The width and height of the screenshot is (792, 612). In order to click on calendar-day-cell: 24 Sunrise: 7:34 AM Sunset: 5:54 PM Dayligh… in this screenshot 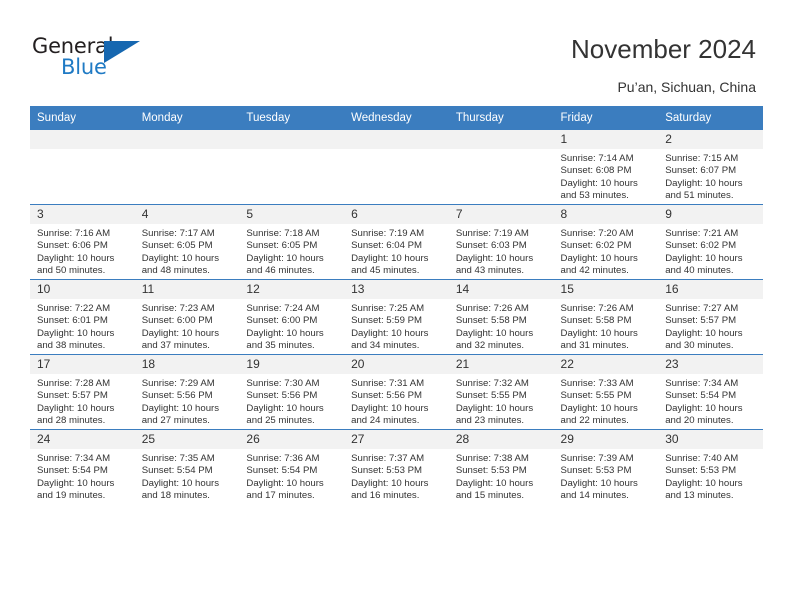, I will do `click(82, 466)`.